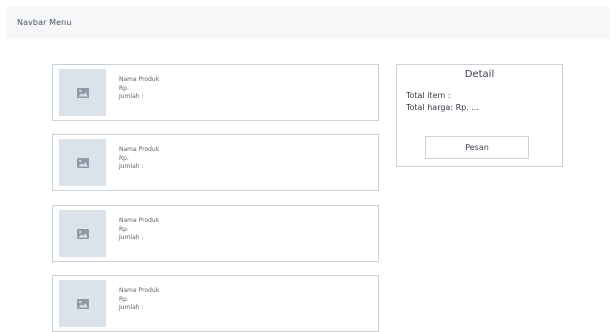  What do you see at coordinates (308, 22) in the screenshot?
I see `navbar: Navbar Menu` at bounding box center [308, 22].